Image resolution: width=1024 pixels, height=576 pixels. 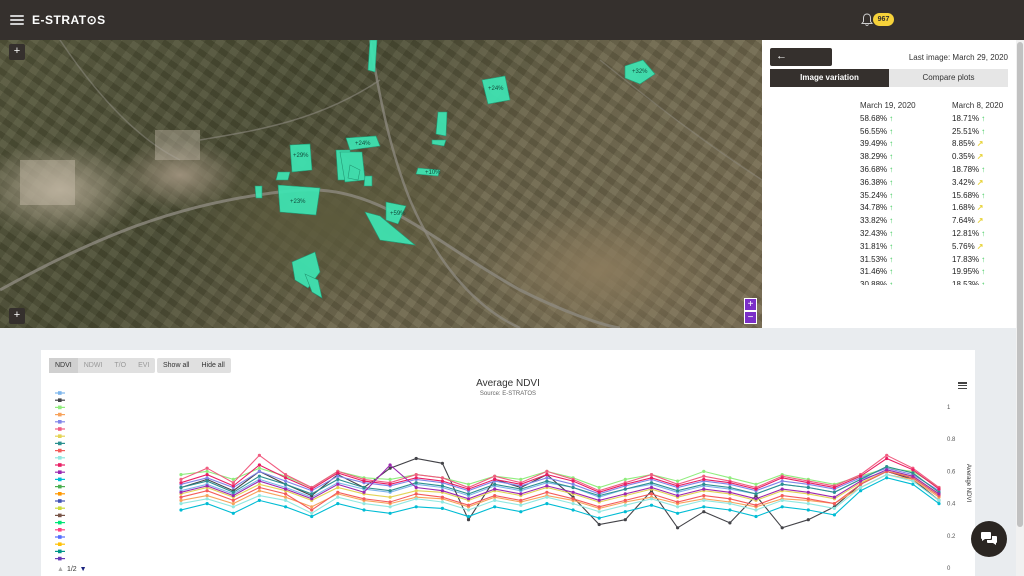 What do you see at coordinates (750, 304) in the screenshot?
I see `zoom-in-button: +` at bounding box center [750, 304].